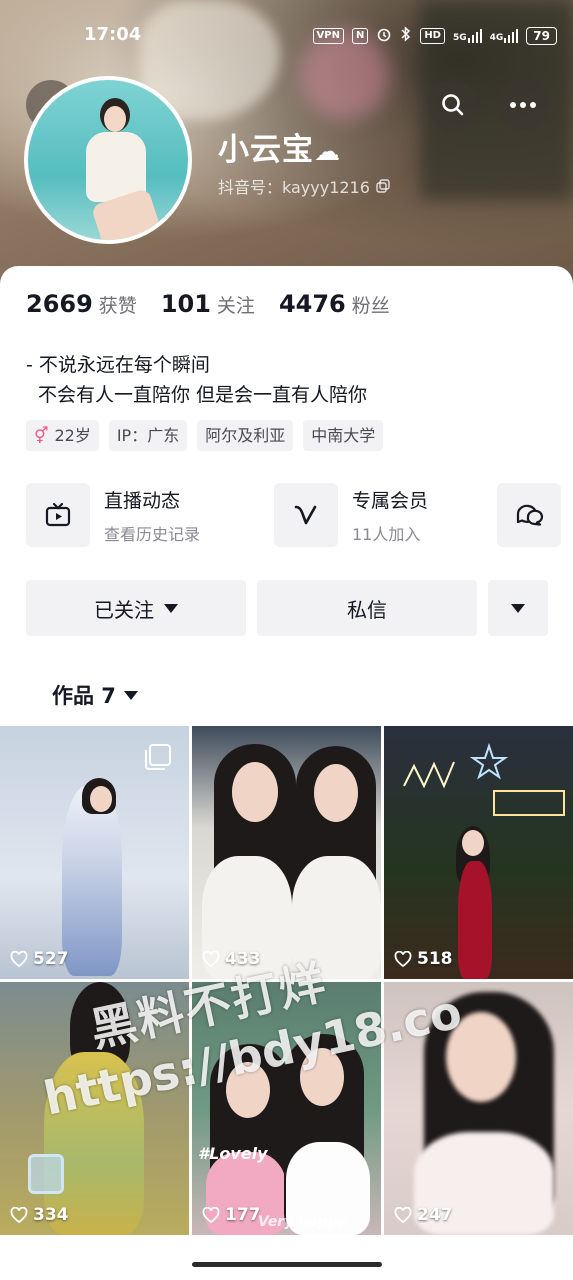 The width and height of the screenshot is (573, 1280). Describe the element at coordinates (286, 1108) in the screenshot. I see `video-tile: #Lovely Very happy 177` at that location.